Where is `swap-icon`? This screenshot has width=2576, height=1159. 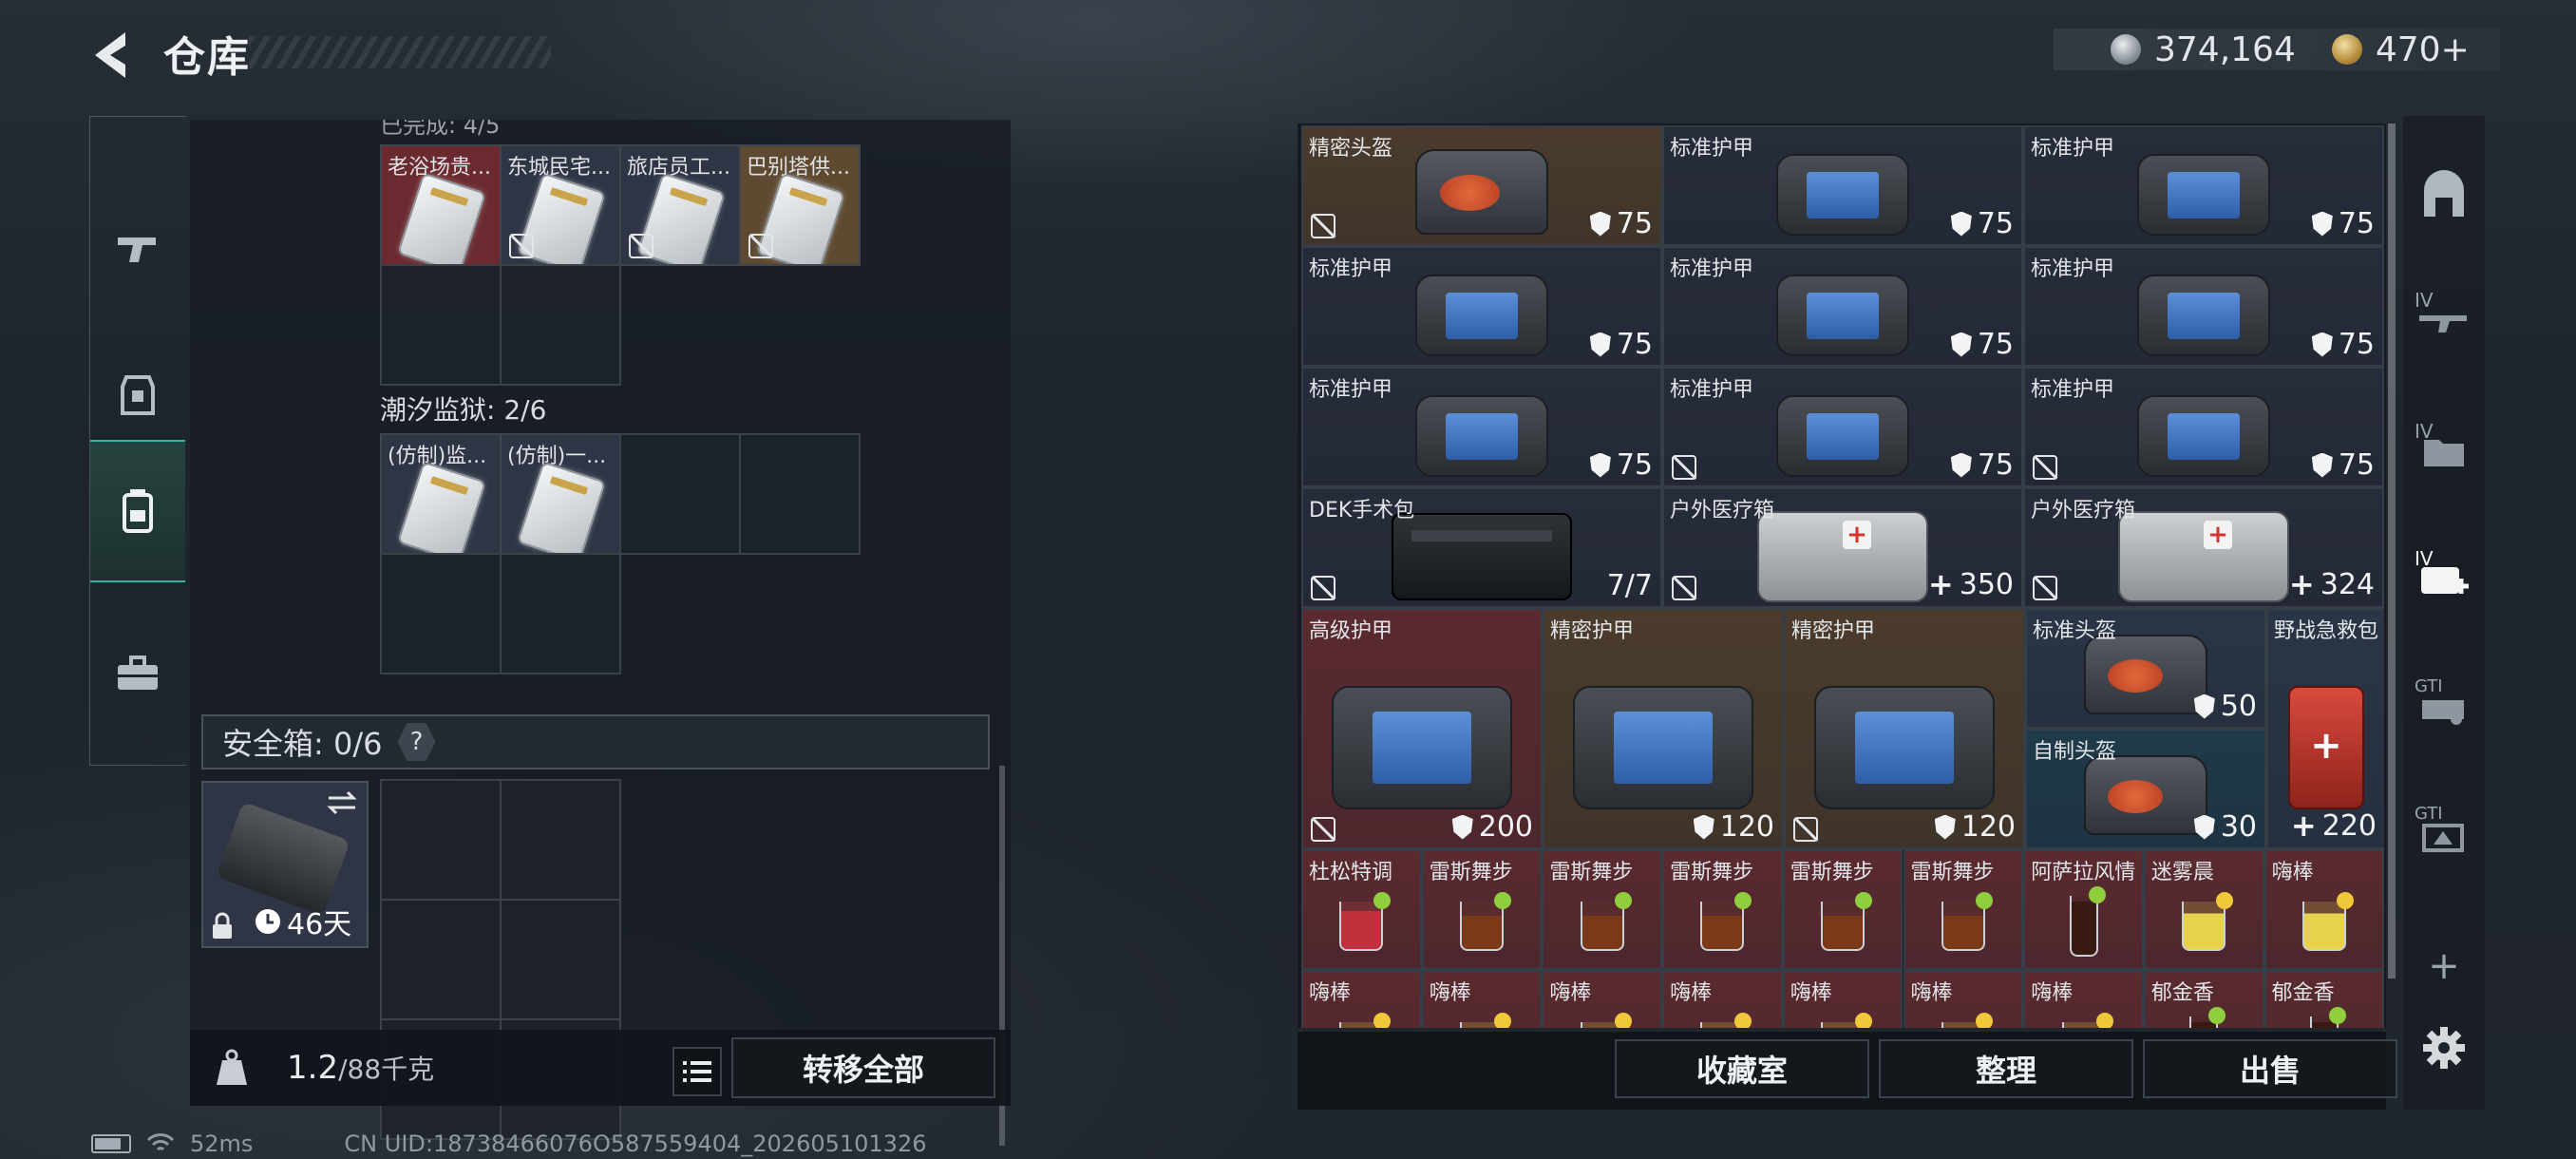 swap-icon is located at coordinates (342, 802).